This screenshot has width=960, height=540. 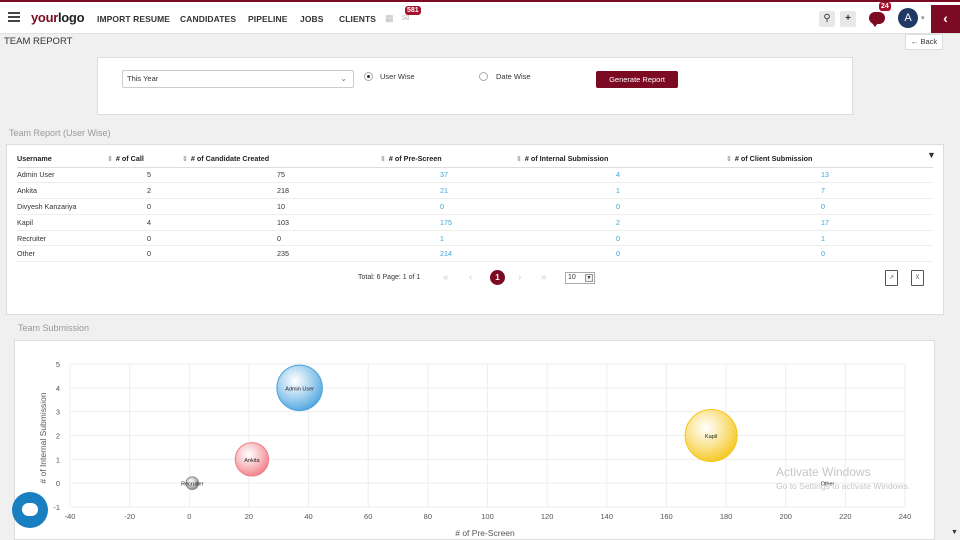 What do you see at coordinates (58, 17) in the screenshot?
I see `logo: yourlogo` at bounding box center [58, 17].